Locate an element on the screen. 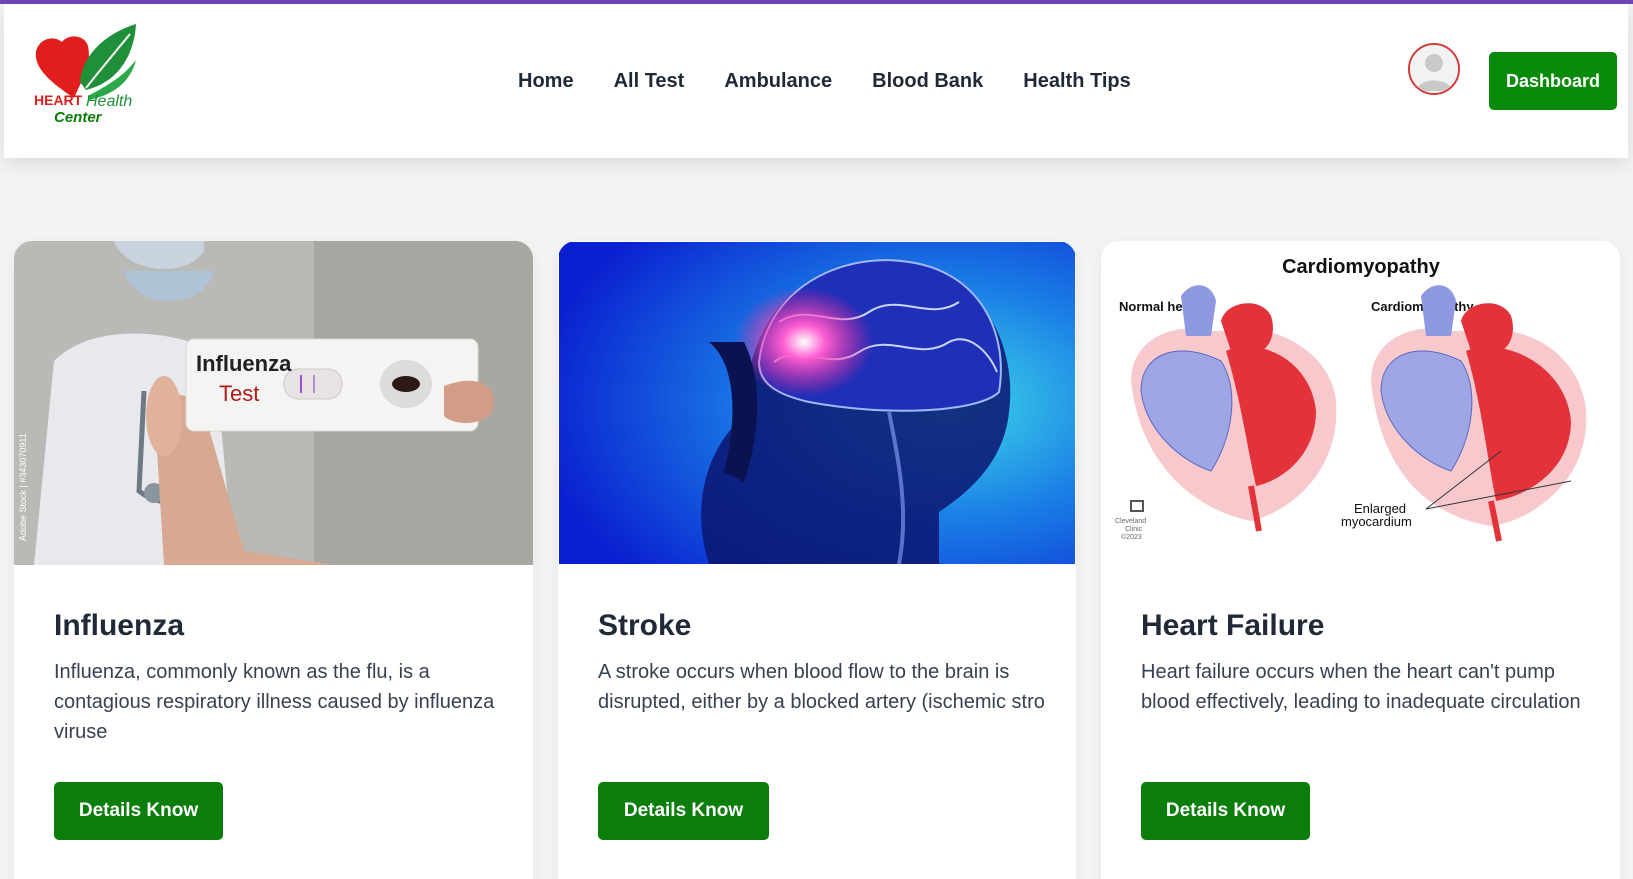  nav-blood-bank: Blood Bank is located at coordinates (927, 81).